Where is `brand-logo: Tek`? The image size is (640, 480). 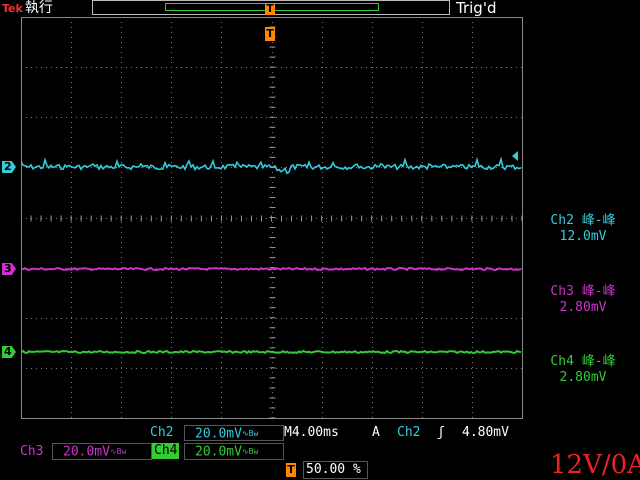 brand-logo: Tek is located at coordinates (12, 8).